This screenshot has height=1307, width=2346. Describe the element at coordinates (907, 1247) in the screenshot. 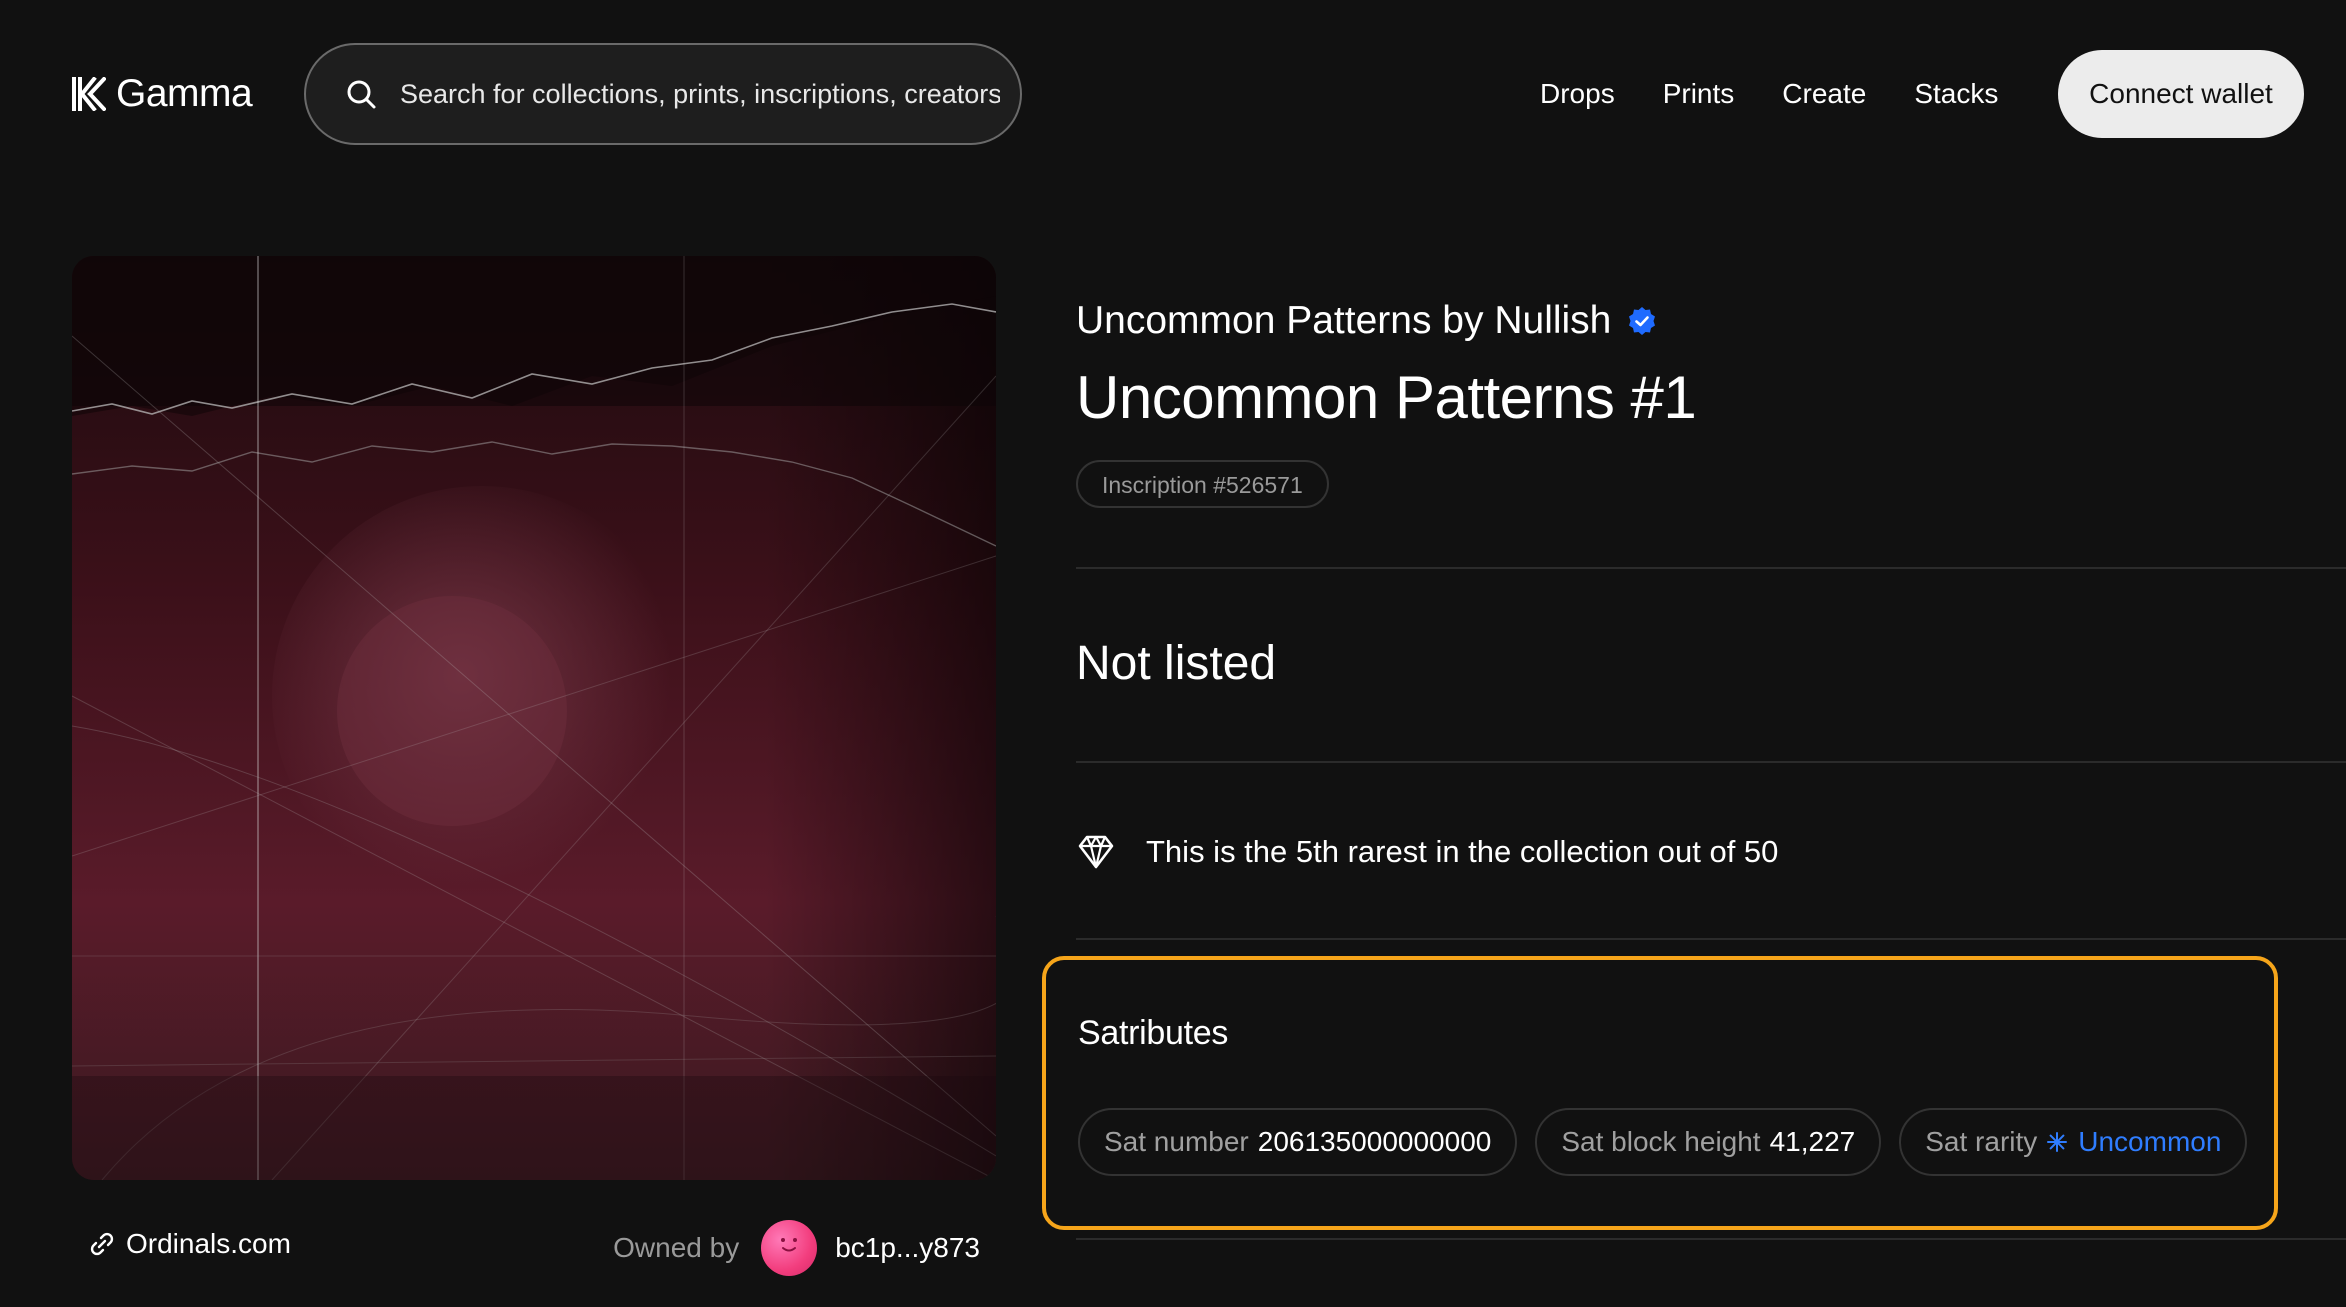

I see `owner-address: bc1p...y873` at that location.